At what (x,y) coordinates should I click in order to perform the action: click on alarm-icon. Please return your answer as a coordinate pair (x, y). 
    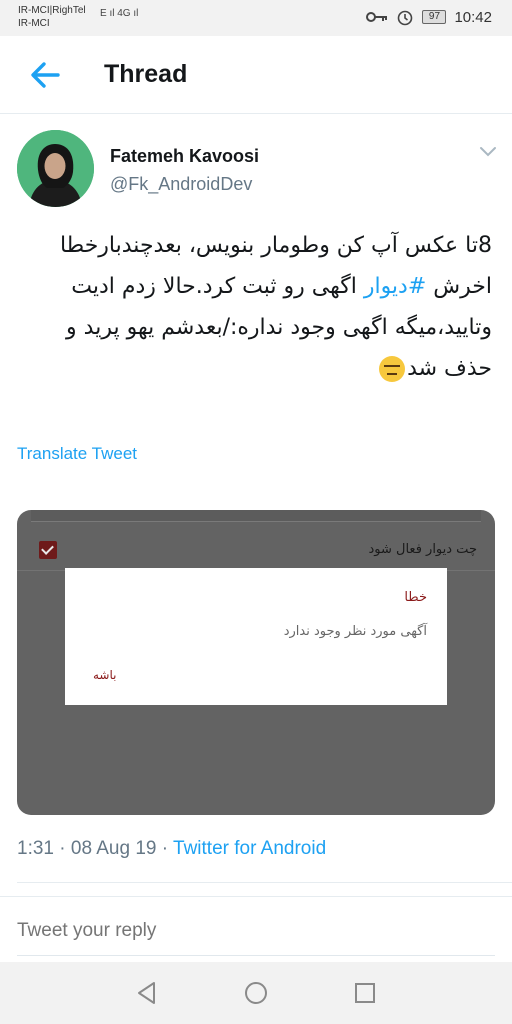
    Looking at the image, I should click on (405, 18).